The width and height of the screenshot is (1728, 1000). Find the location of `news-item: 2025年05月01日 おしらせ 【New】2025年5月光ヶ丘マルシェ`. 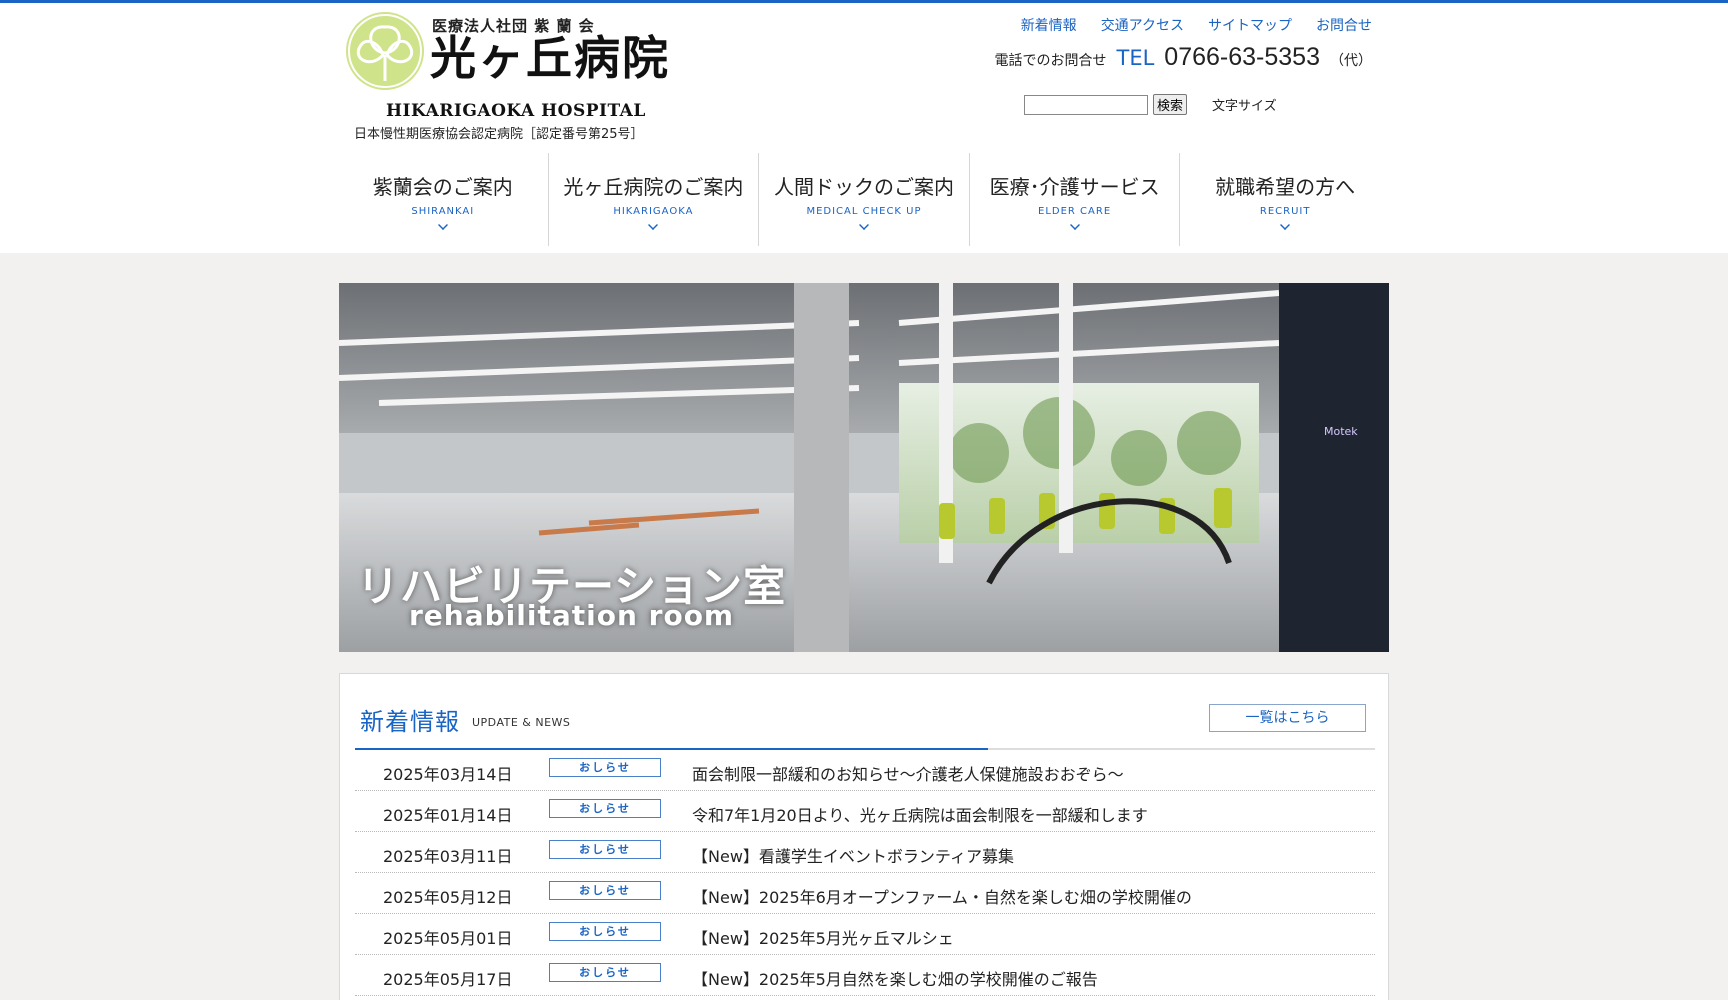

news-item: 2025年05月01日 おしらせ 【New】2025年5月光ヶ丘マルシェ is located at coordinates (865, 934).